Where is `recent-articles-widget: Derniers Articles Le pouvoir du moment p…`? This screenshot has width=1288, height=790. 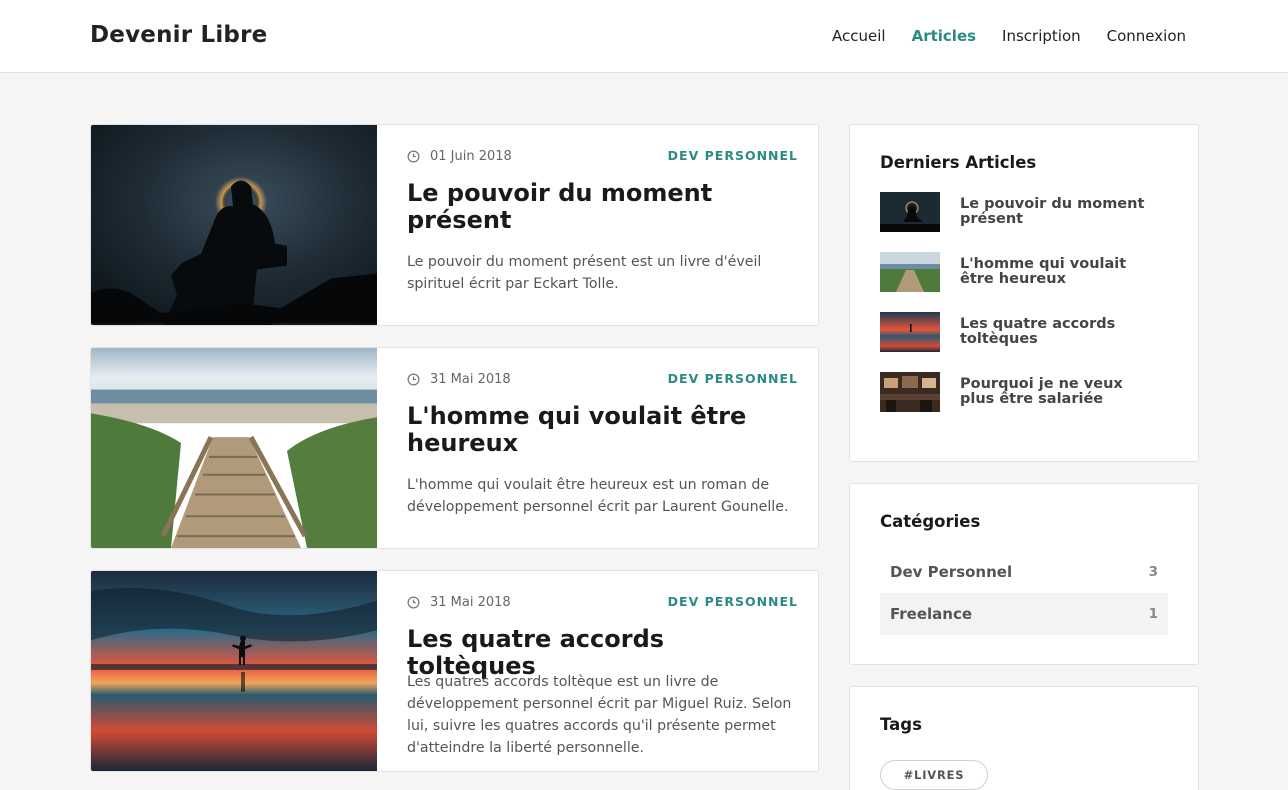
recent-articles-widget: Derniers Articles Le pouvoir du moment p… is located at coordinates (1024, 293).